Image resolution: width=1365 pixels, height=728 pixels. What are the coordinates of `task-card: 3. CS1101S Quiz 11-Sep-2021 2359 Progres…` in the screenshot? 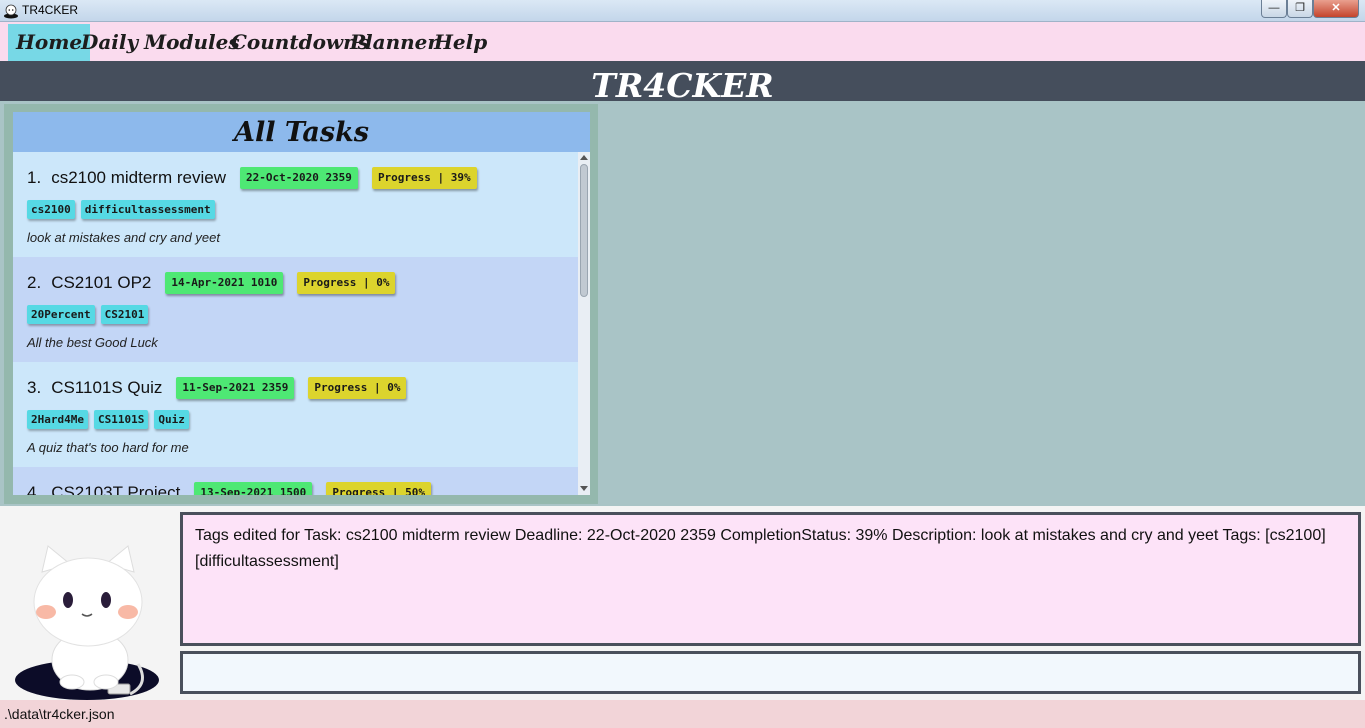 It's located at (295, 414).